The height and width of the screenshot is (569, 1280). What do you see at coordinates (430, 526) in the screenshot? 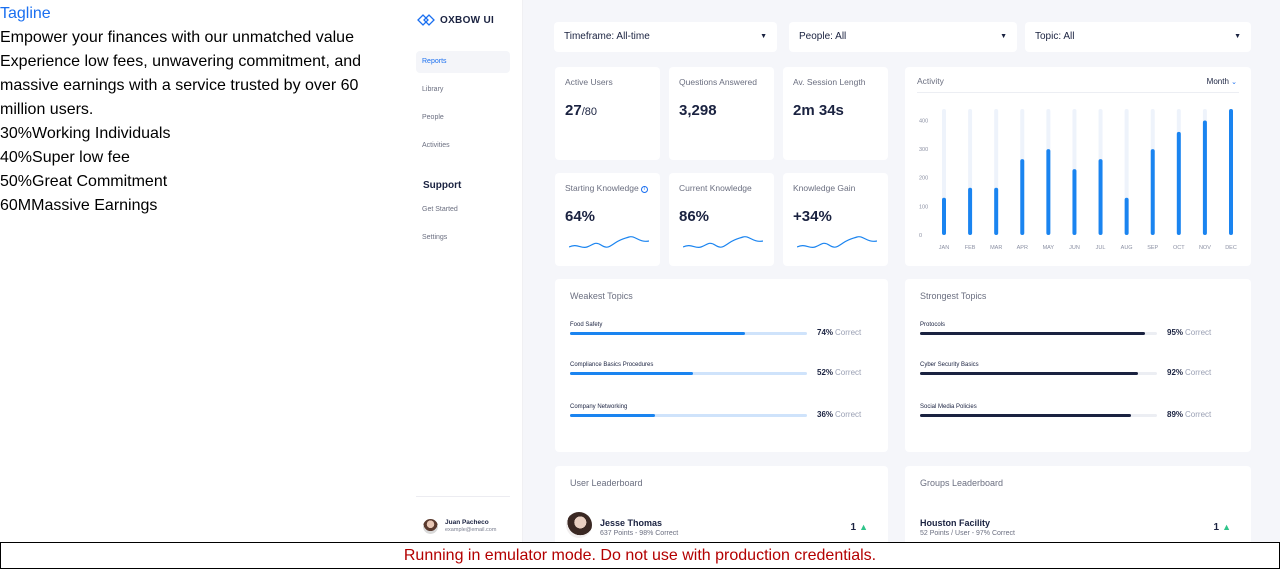
I see `avatar` at bounding box center [430, 526].